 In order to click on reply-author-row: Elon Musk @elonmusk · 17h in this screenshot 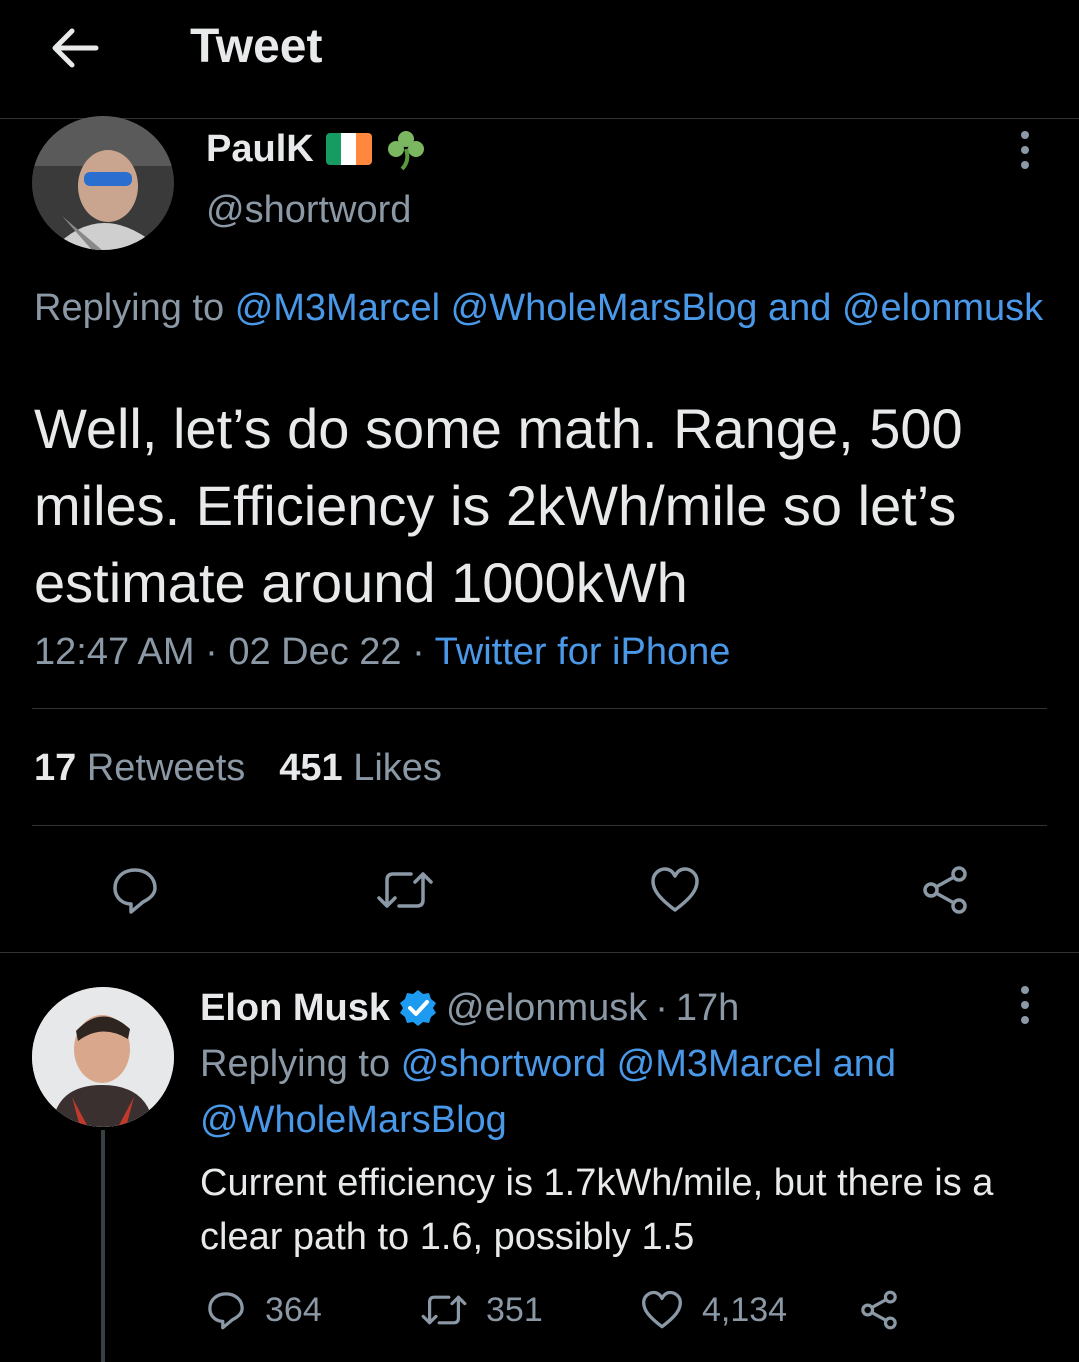, I will do `click(469, 1008)`.